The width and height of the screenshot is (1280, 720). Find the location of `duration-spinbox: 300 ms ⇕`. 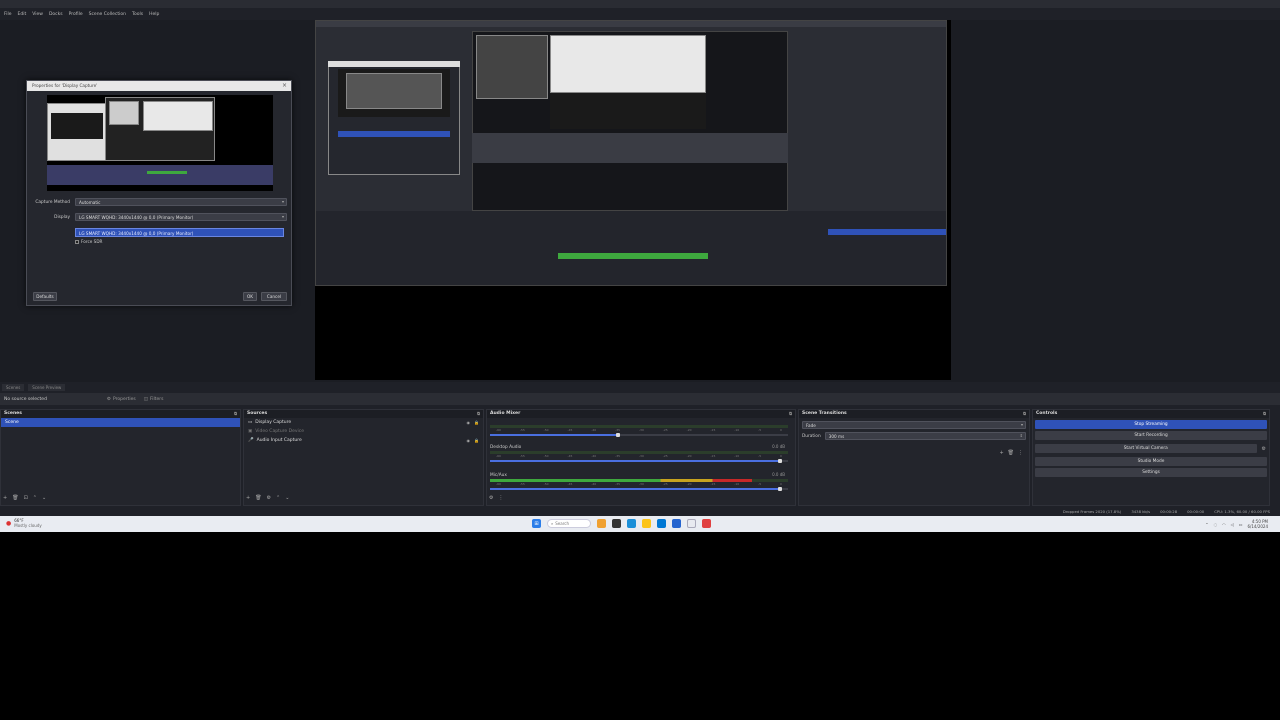

duration-spinbox: 300 ms ⇕ is located at coordinates (925, 436).